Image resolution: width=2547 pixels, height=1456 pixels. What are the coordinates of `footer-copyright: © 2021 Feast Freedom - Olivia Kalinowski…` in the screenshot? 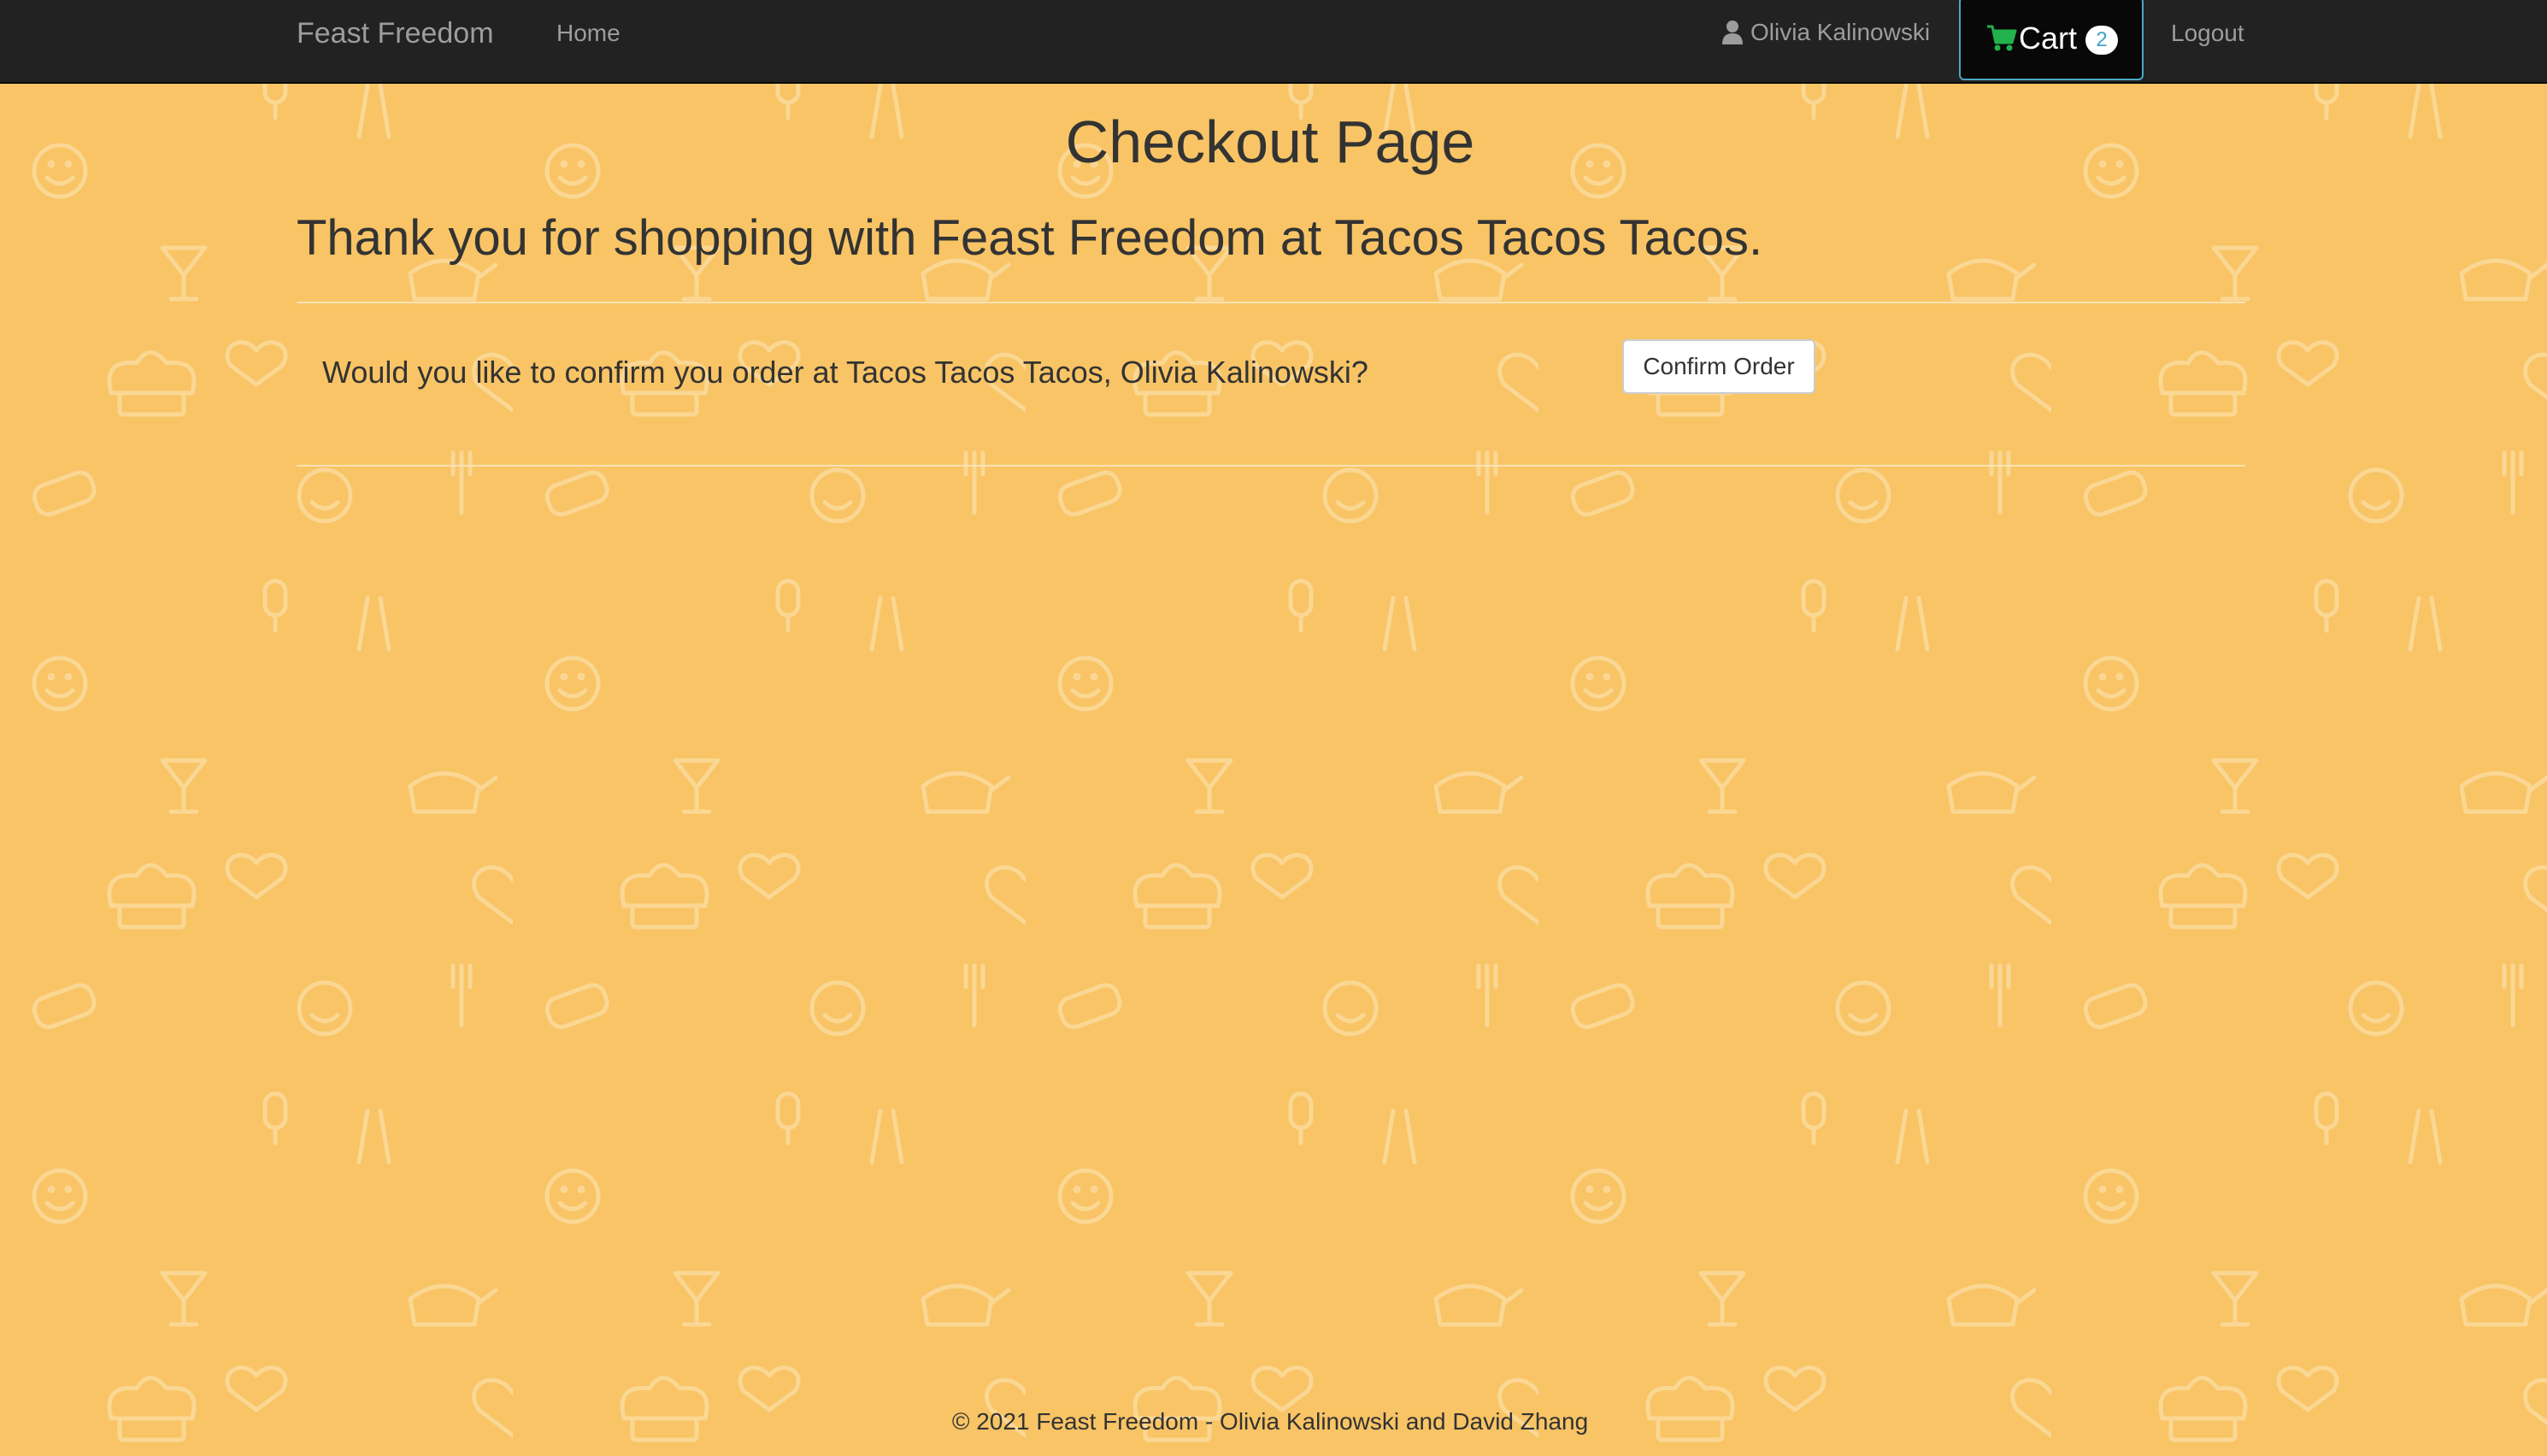 It's located at (1270, 1421).